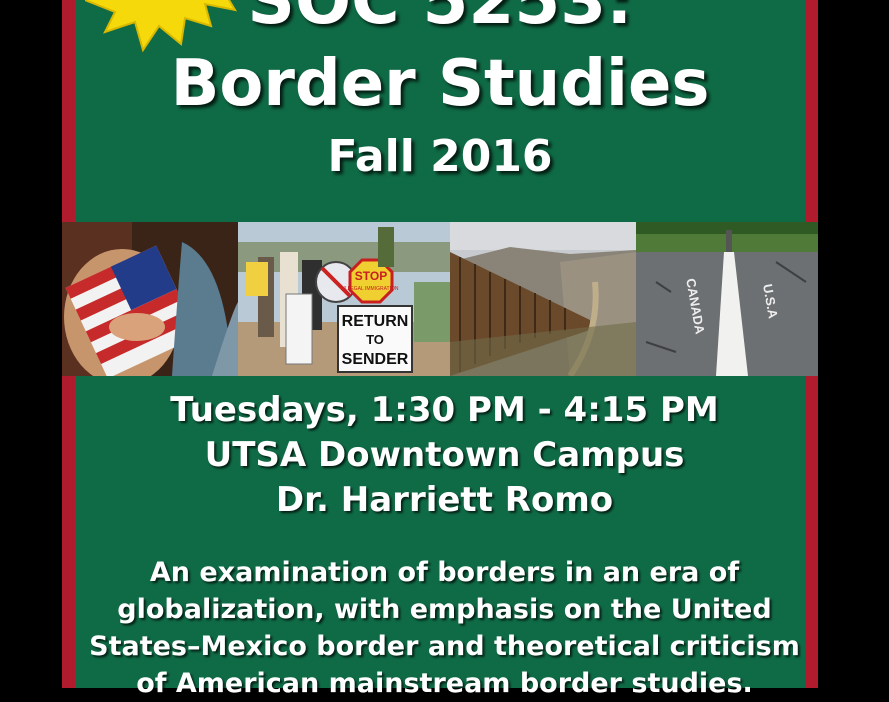  What do you see at coordinates (440, 84) in the screenshot?
I see `course-title: Border Studies` at bounding box center [440, 84].